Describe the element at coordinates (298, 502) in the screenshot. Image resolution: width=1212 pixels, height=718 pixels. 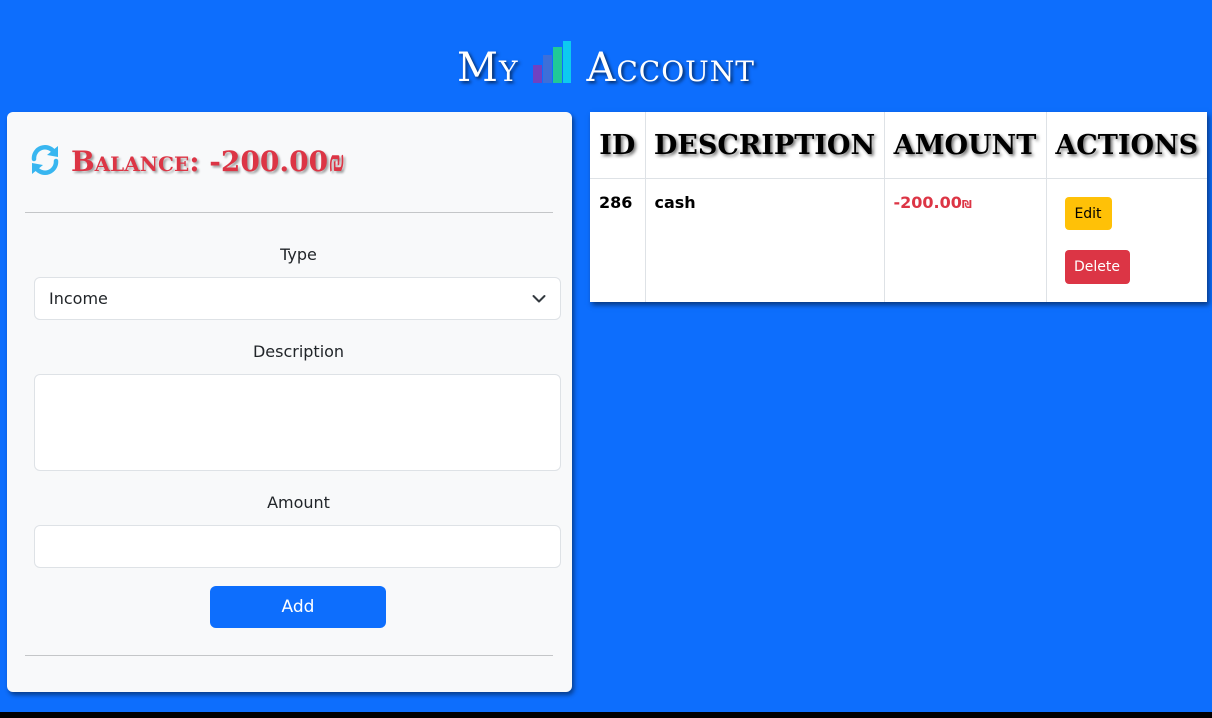
I see `amount-label: Amount` at that location.